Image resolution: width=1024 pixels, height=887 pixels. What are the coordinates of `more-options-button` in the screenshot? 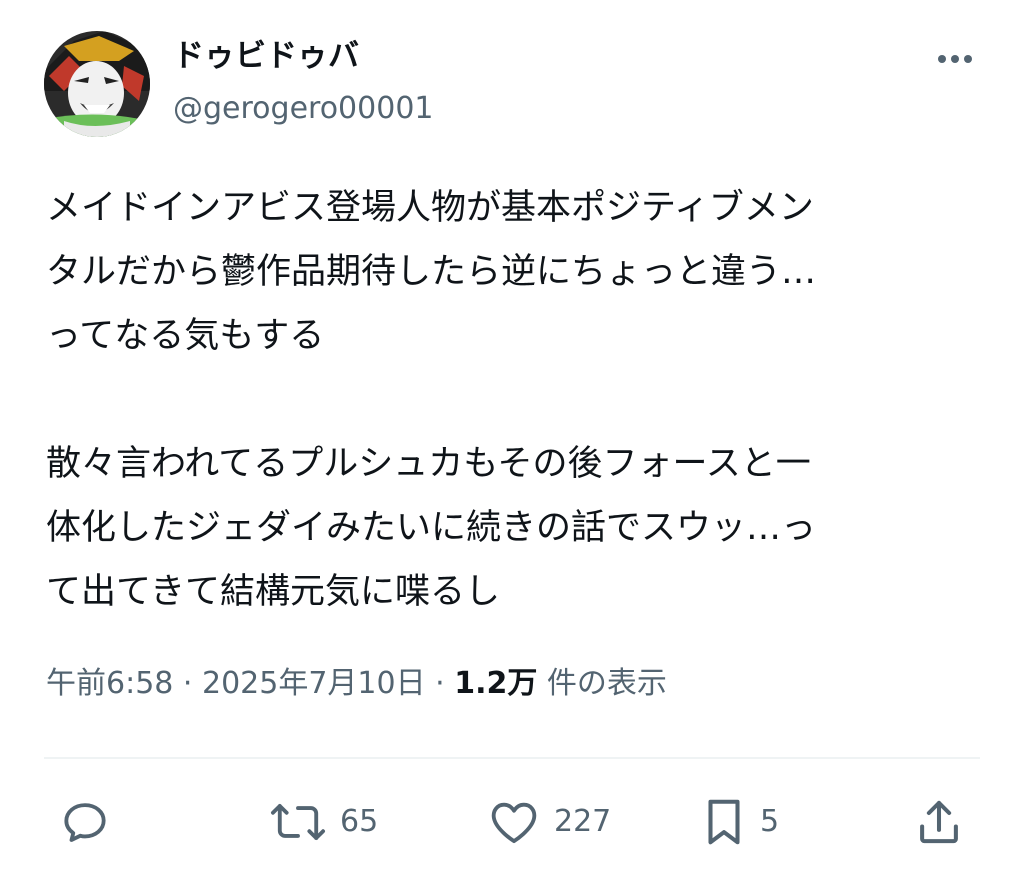 It's located at (955, 59).